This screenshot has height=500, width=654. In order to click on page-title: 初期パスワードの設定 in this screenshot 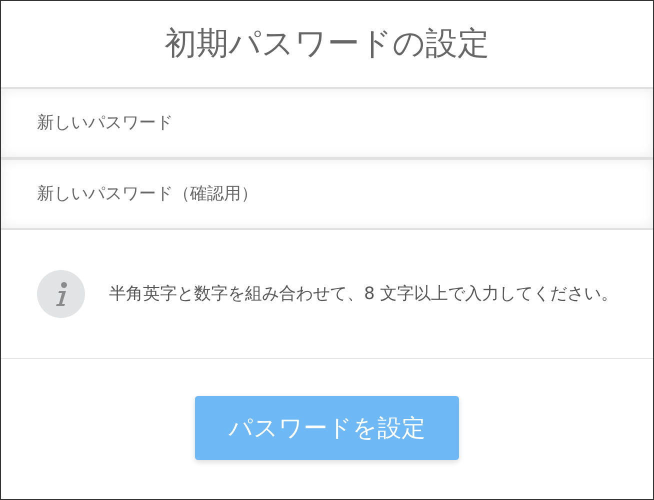, I will do `click(327, 43)`.